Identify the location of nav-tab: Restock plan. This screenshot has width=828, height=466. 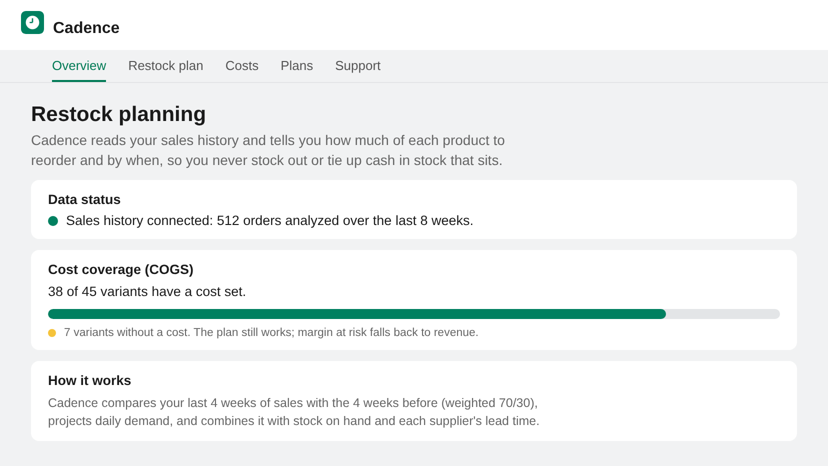
(166, 66).